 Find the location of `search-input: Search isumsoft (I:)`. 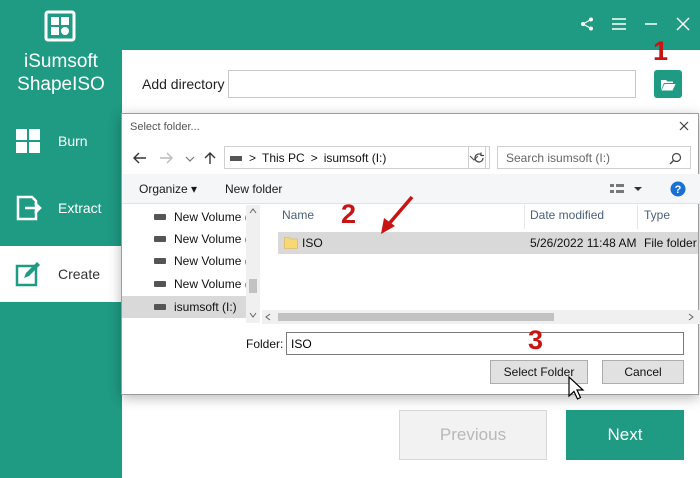

search-input: Search isumsoft (I:) is located at coordinates (594, 157).